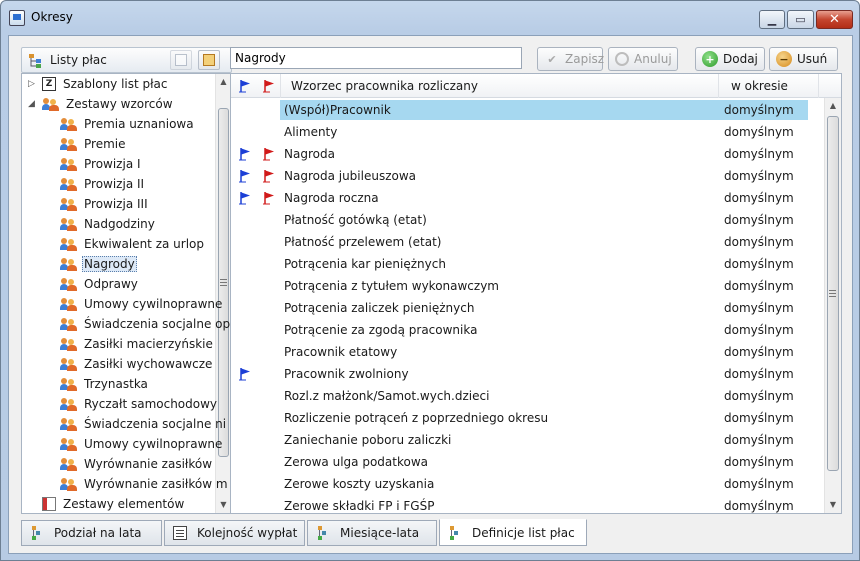 The height and width of the screenshot is (561, 860). I want to click on tree-item: ▷ Z Szablony list płac, so click(99, 84).